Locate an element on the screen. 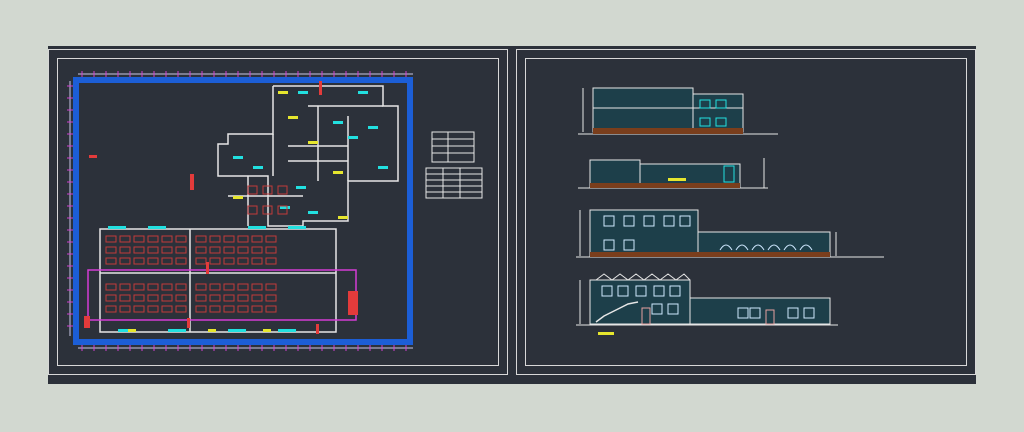  upper-fixtures is located at coordinates (310, 155).